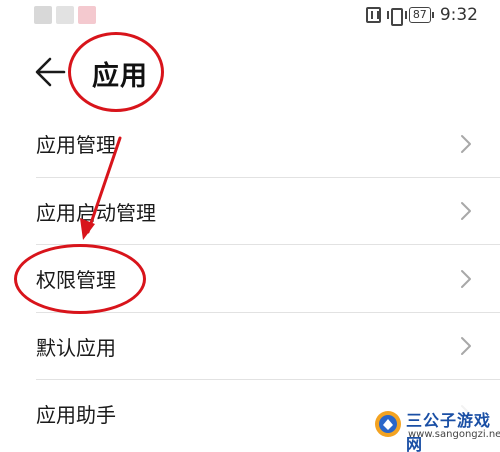  I want to click on app-header: 应用, so click(250, 76).